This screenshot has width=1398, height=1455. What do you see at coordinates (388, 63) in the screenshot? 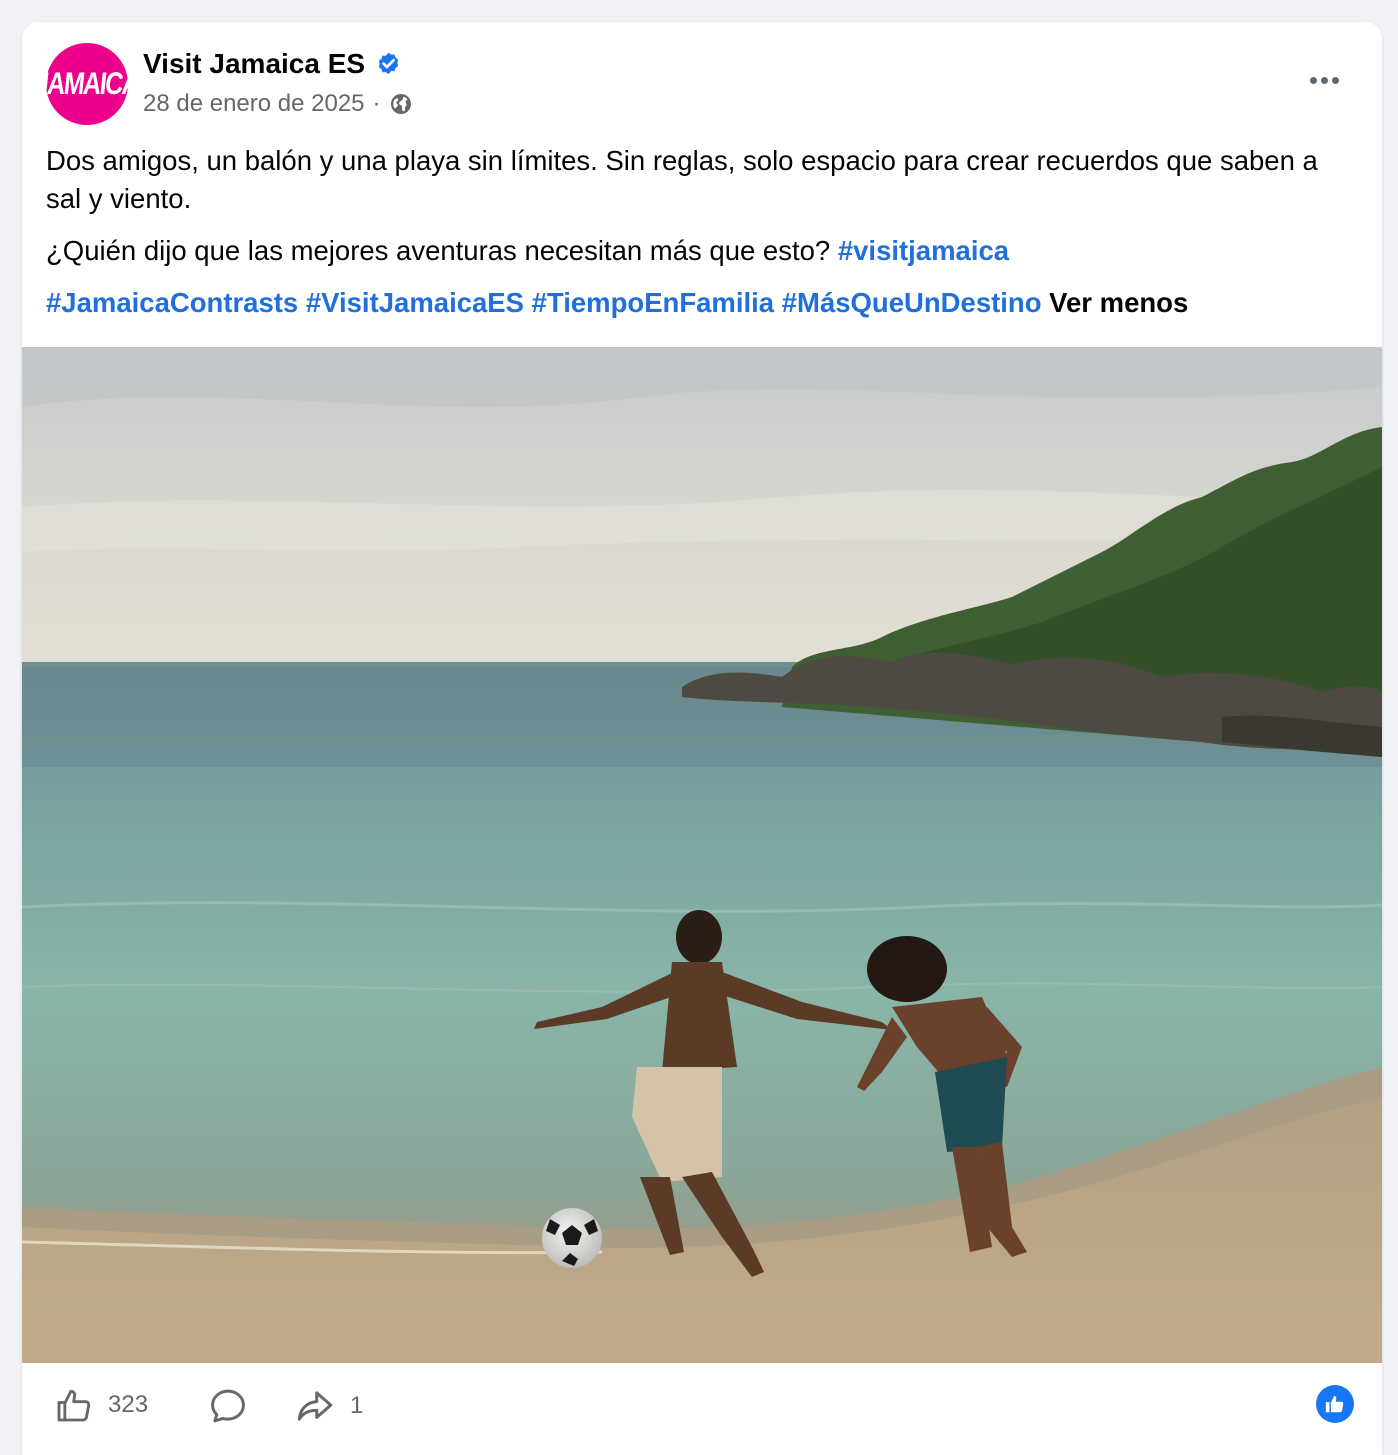
I see `verified-badge-icon` at bounding box center [388, 63].